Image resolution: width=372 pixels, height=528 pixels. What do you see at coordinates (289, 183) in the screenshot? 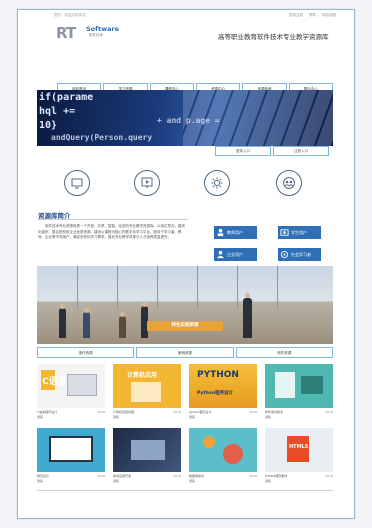
I see `people-group-icon` at bounding box center [289, 183].